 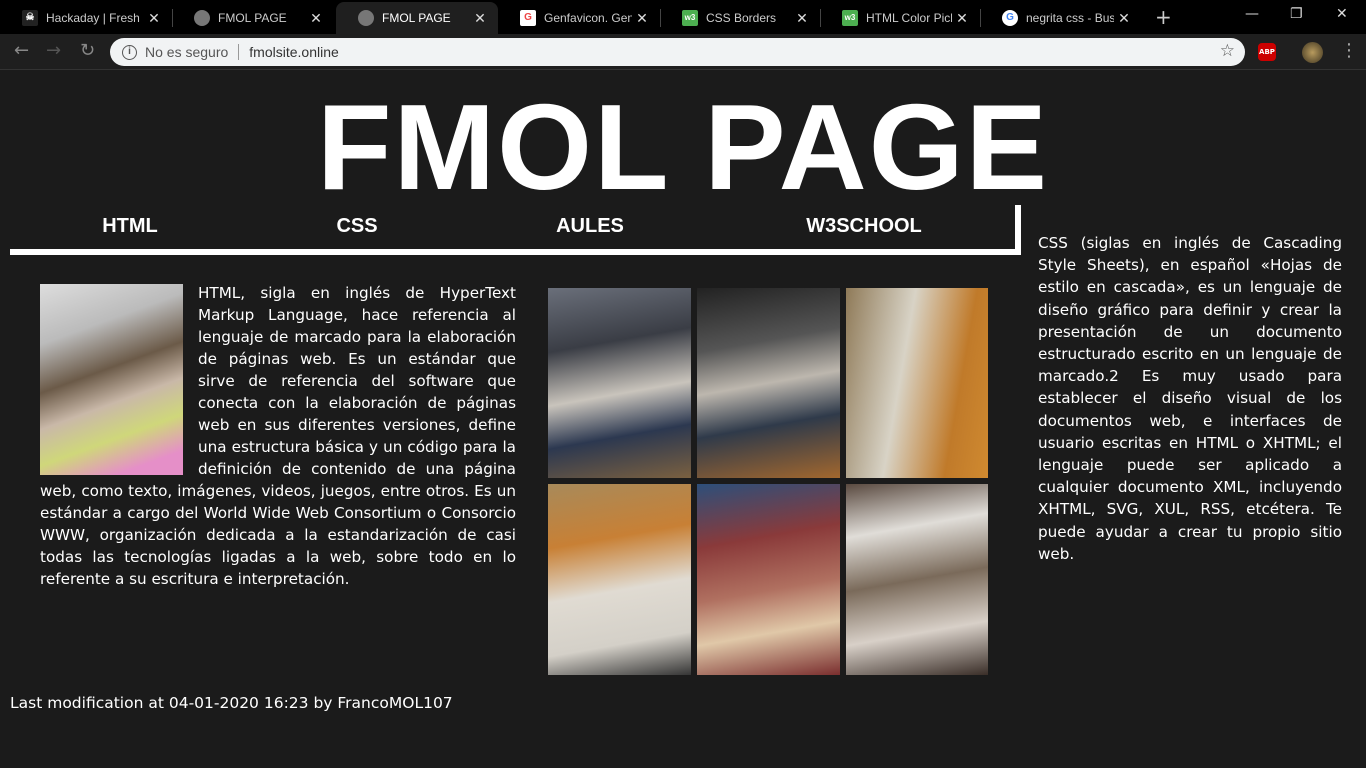 I want to click on address-bar: i No es seguro fmolsite.online ☆, so click(x=677, y=52).